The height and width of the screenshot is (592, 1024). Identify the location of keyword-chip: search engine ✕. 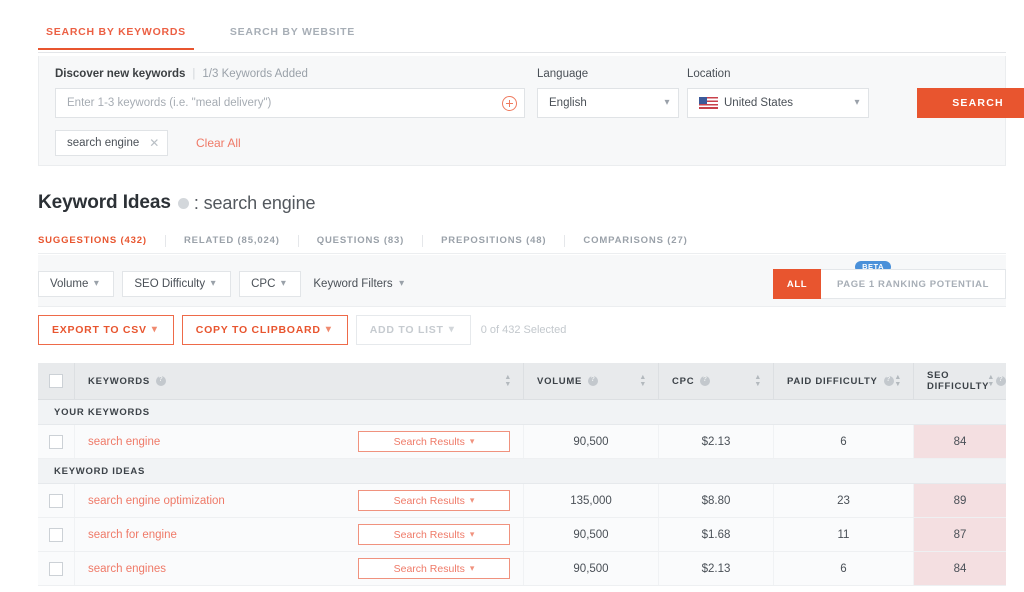
(112, 143).